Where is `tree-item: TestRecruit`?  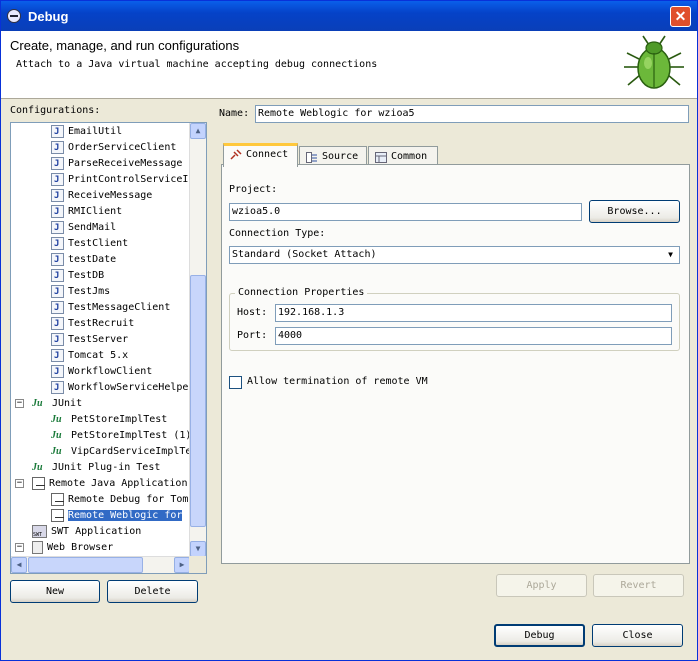
tree-item: TestRecruit is located at coordinates (92, 324).